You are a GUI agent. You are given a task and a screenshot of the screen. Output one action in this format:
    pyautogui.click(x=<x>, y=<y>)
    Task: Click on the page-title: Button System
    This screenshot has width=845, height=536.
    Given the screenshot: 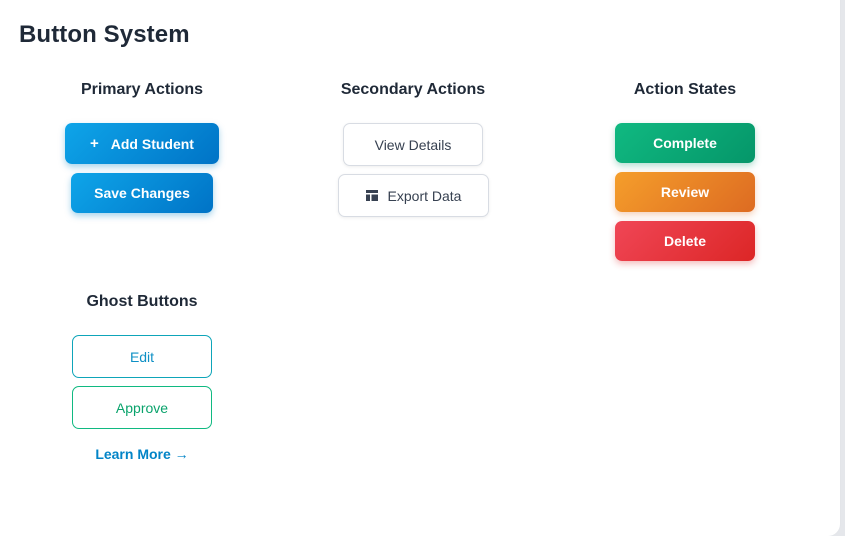 What is the action you would take?
    pyautogui.click(x=104, y=34)
    